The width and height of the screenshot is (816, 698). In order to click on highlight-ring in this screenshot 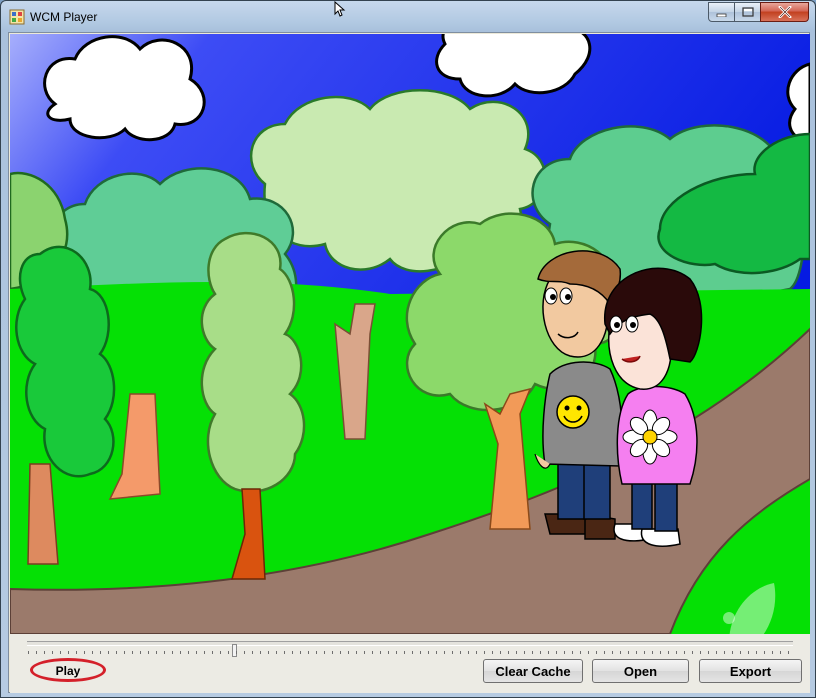, I will do `click(68, 670)`.